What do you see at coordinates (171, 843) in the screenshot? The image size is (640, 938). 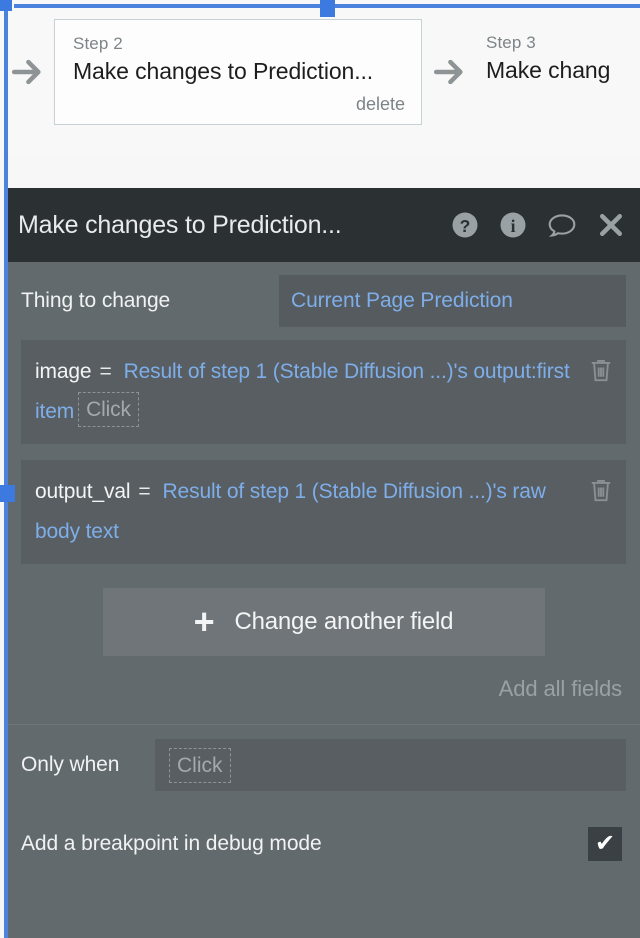 I see `breakpoint-label: Add a breakpoint in debug mode` at bounding box center [171, 843].